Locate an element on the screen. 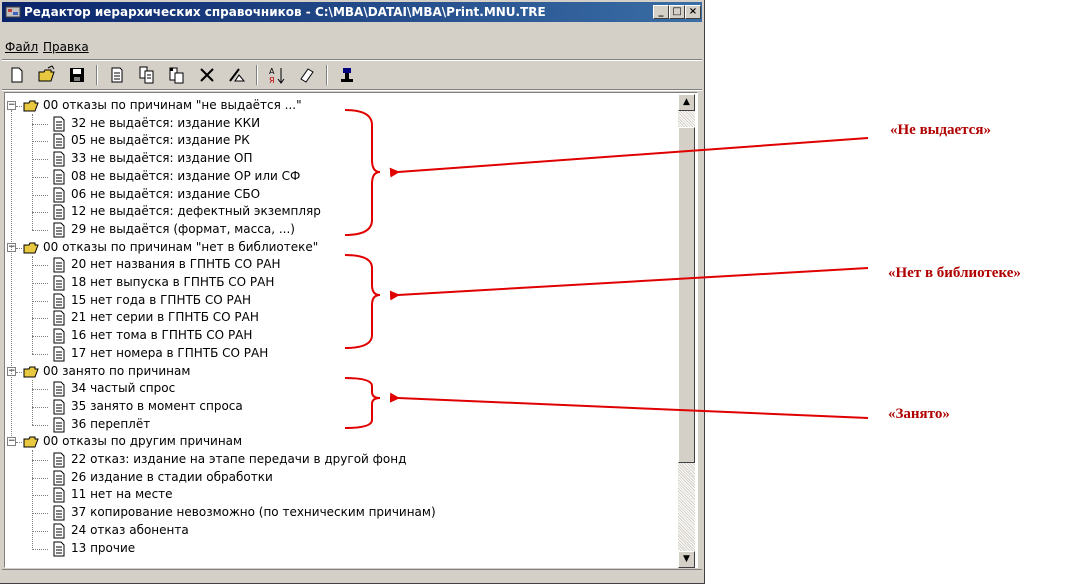 This screenshot has width=1091, height=586. tree-leaf-label: 26 издание в стадии обработки is located at coordinates (172, 476).